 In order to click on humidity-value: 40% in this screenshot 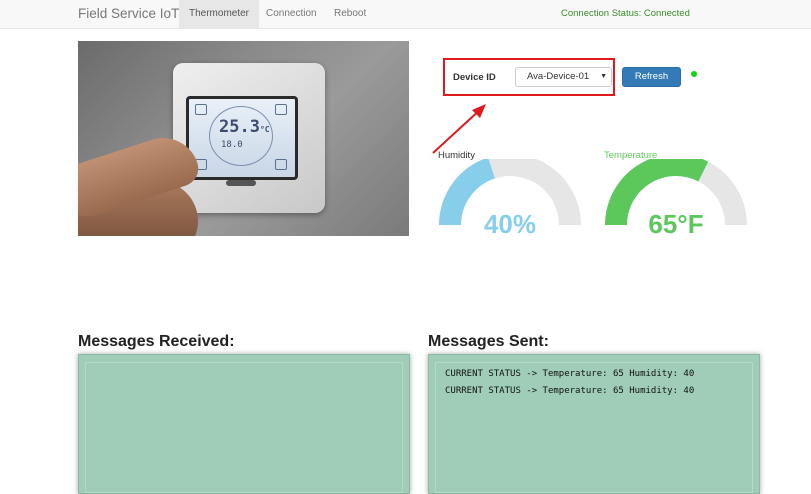, I will do `click(510, 224)`.